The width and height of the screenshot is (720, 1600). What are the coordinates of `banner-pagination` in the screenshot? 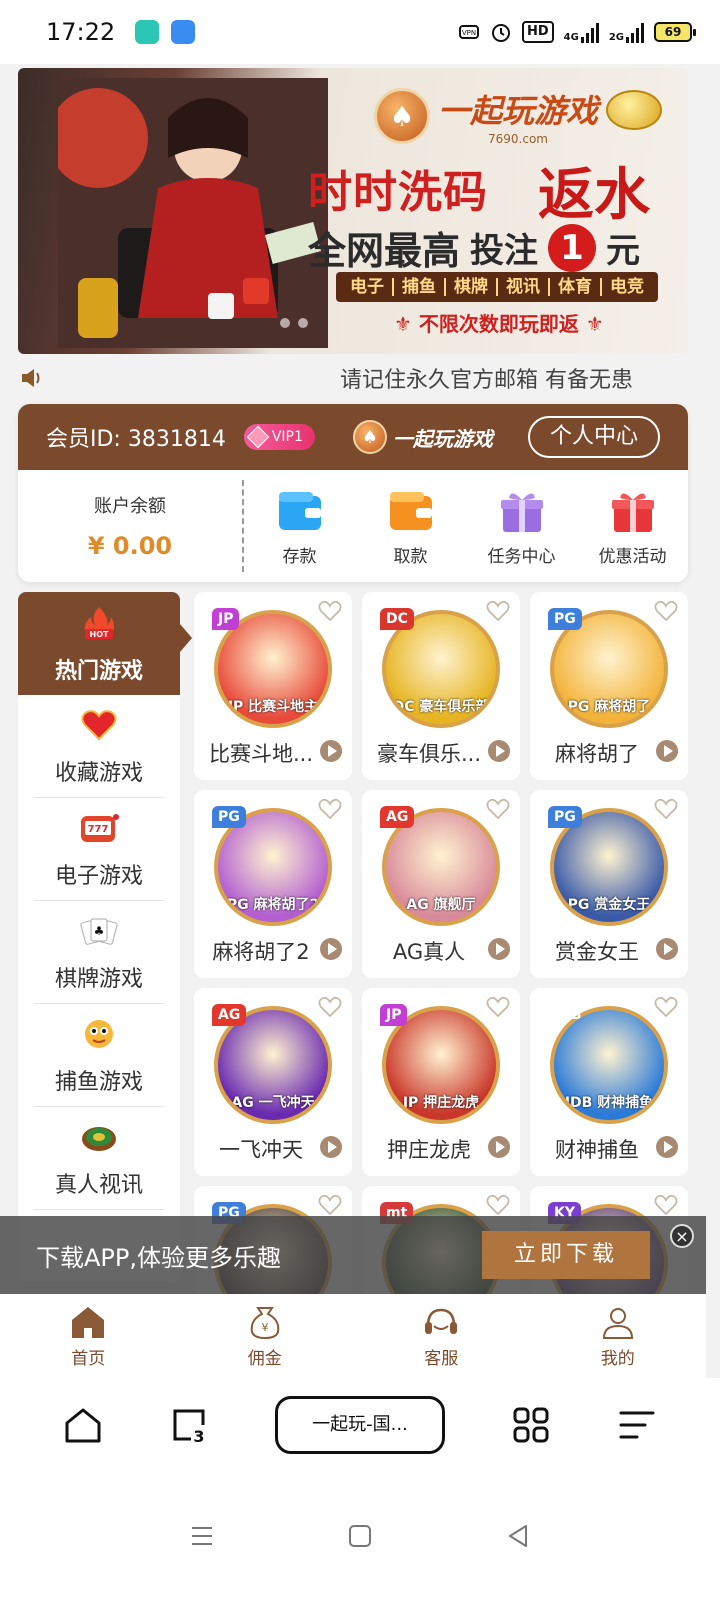 It's located at (294, 323).